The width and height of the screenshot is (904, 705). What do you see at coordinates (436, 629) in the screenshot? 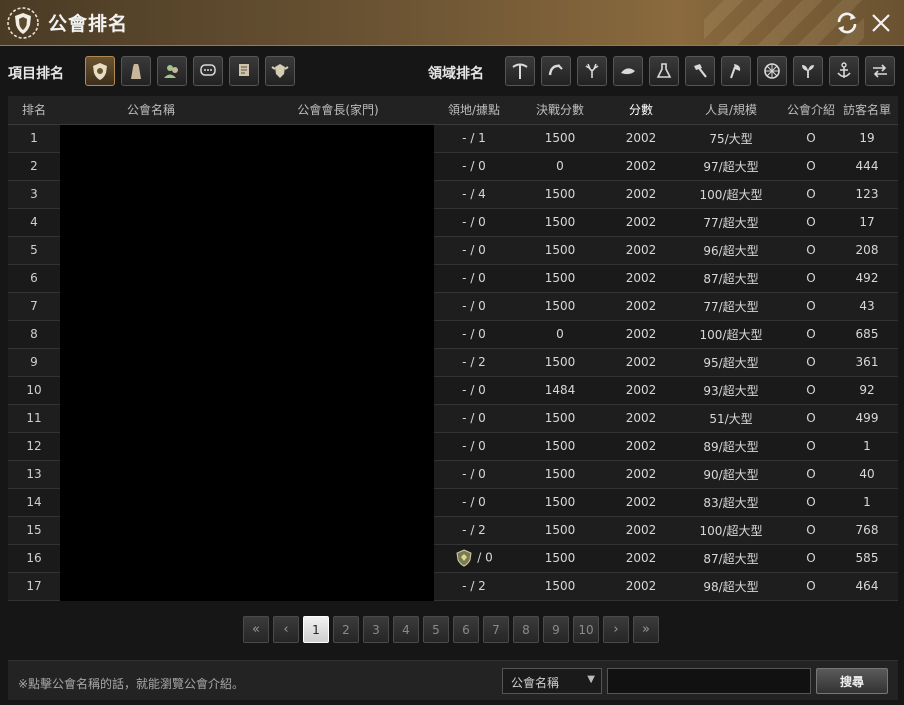
I see `page-button: 5` at bounding box center [436, 629].